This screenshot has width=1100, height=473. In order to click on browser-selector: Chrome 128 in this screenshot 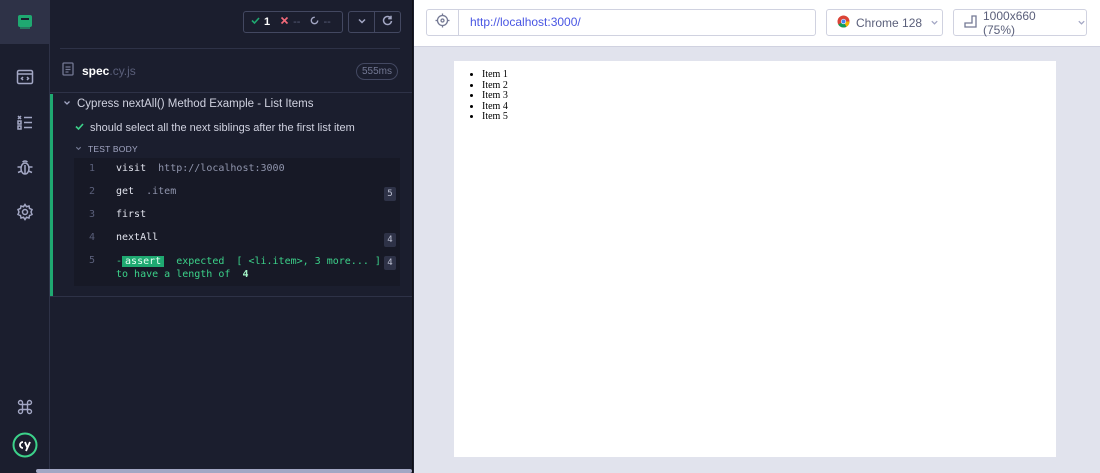, I will do `click(884, 22)`.